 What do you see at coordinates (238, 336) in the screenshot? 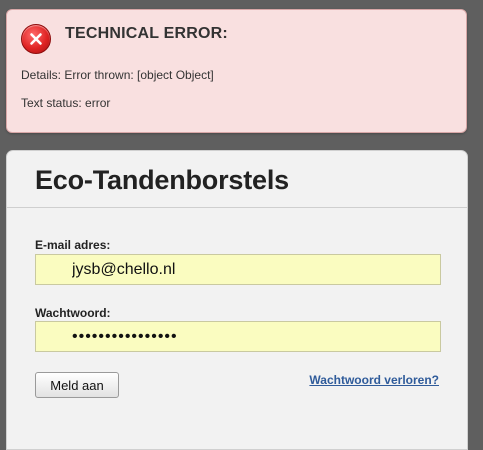
I see `password-field` at bounding box center [238, 336].